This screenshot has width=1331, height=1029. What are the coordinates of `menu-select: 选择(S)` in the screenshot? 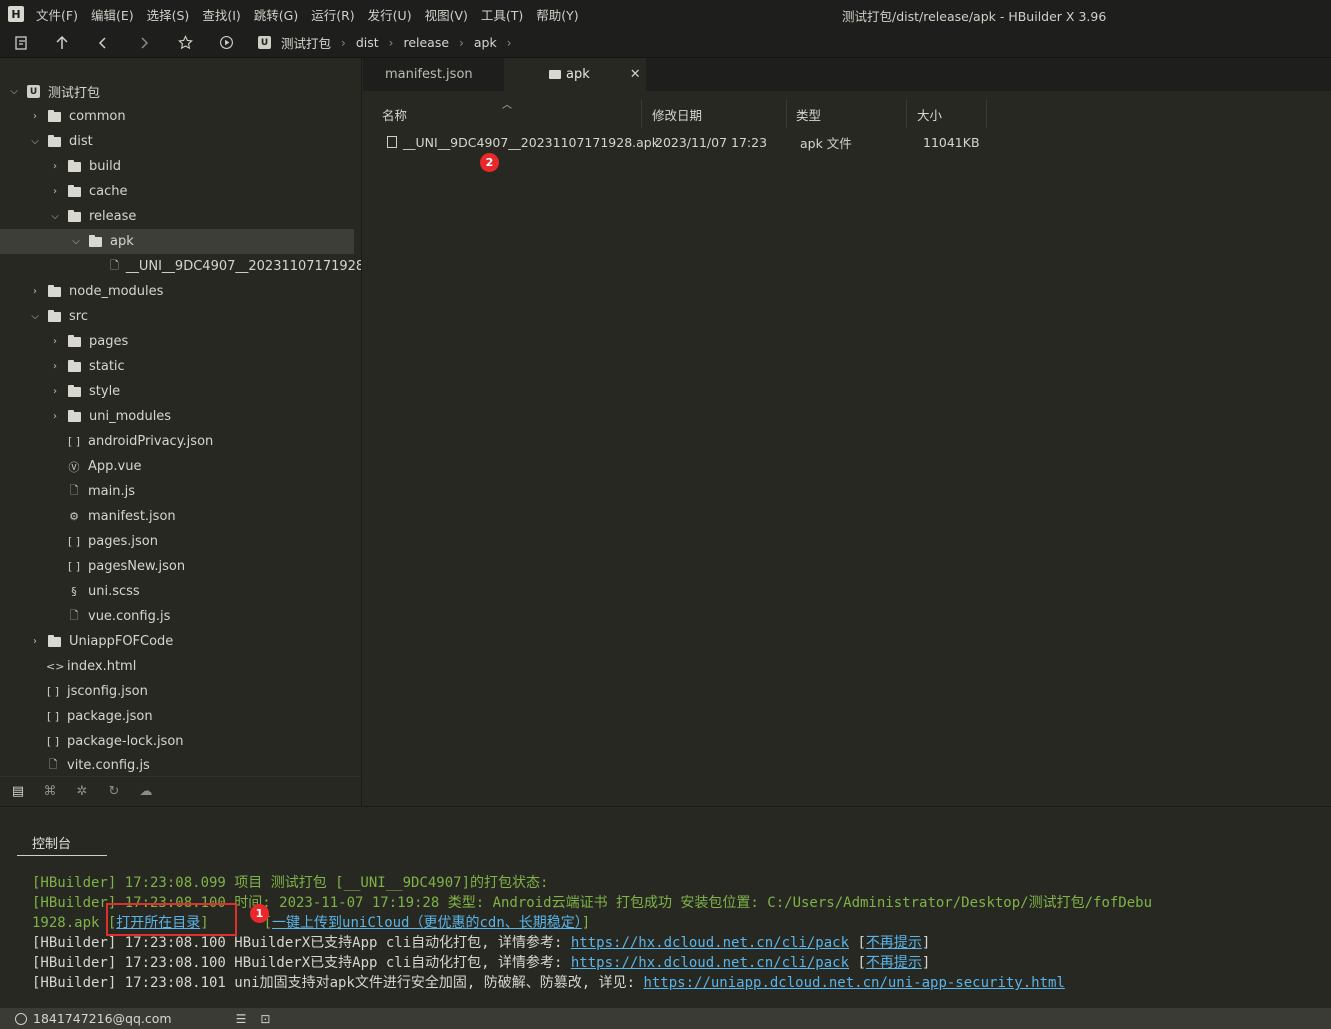 It's located at (168, 14).